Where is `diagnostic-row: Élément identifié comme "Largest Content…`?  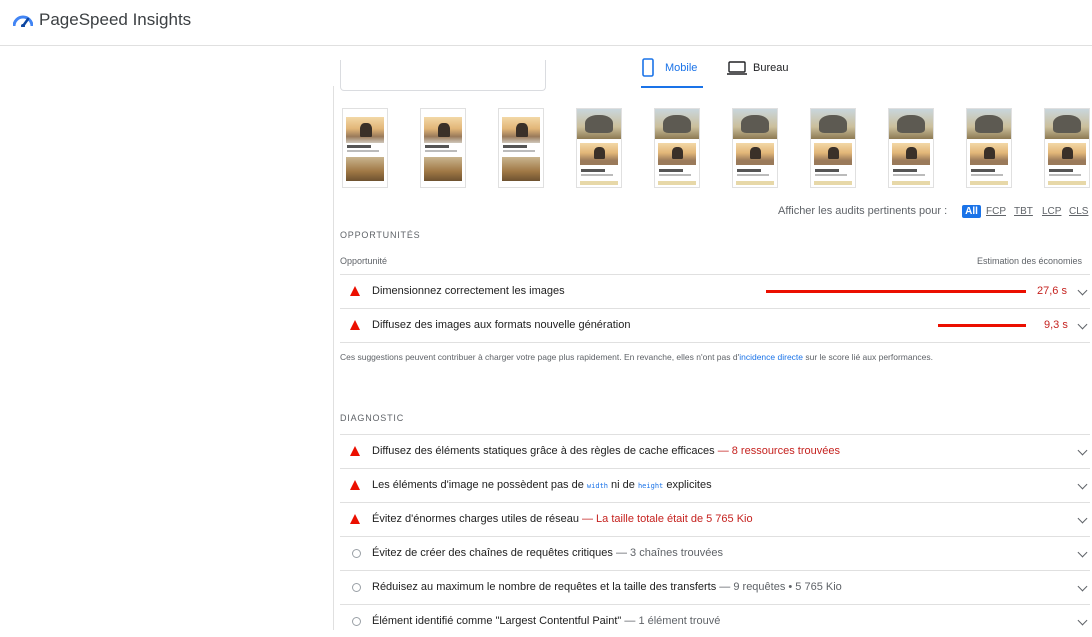
diagnostic-row: Élément identifié comme "Largest Content… is located at coordinates (715, 621).